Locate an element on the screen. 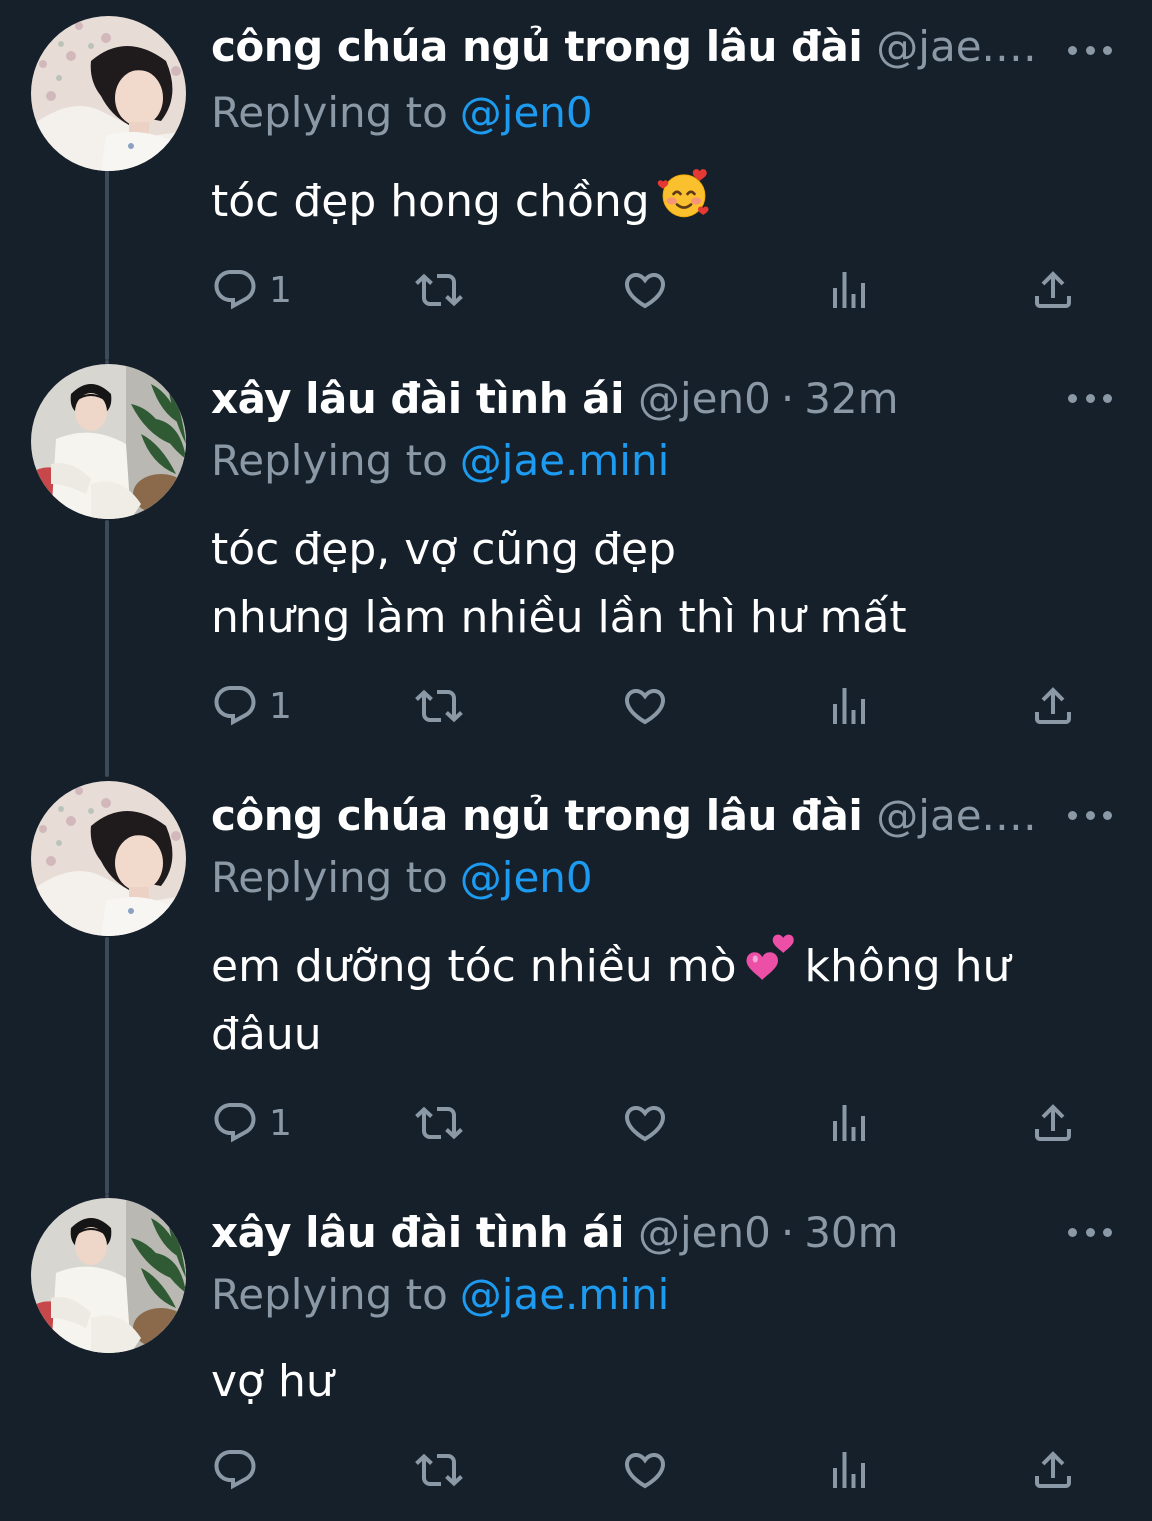 The width and height of the screenshot is (1152, 1521). tweet-text-segment: em dưỡng tóc nhiều mò is located at coordinates (474, 966).